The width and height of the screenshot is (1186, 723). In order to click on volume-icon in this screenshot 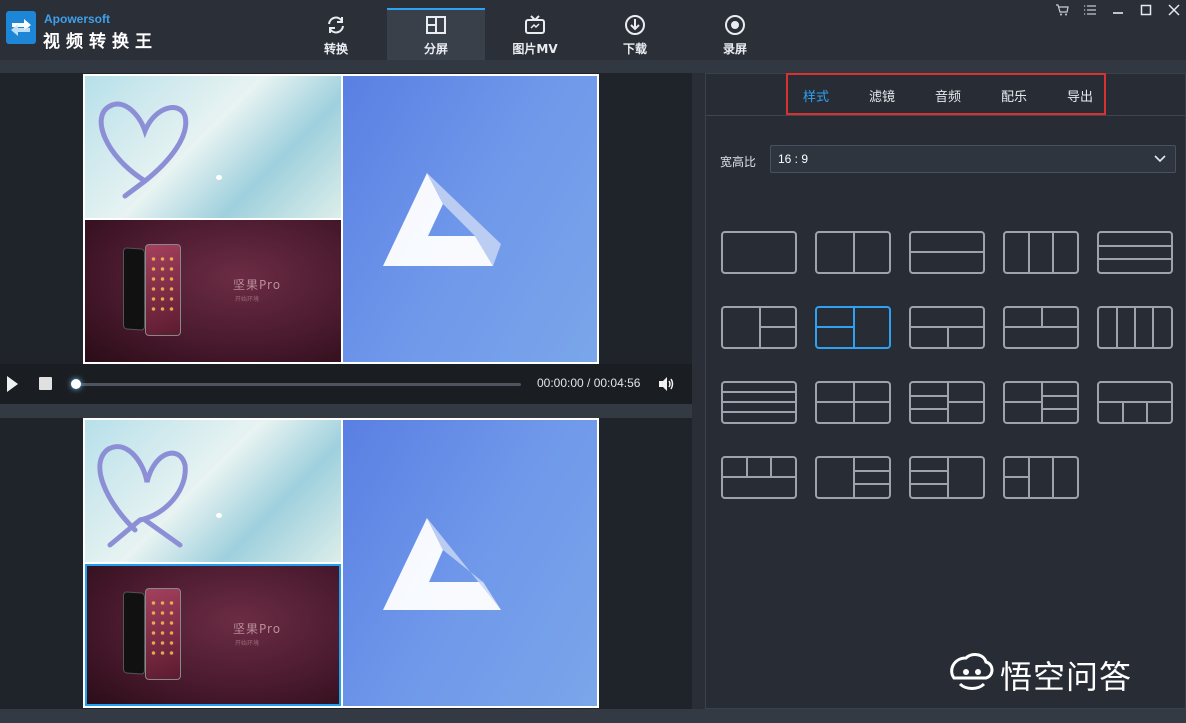, I will do `click(666, 384)`.